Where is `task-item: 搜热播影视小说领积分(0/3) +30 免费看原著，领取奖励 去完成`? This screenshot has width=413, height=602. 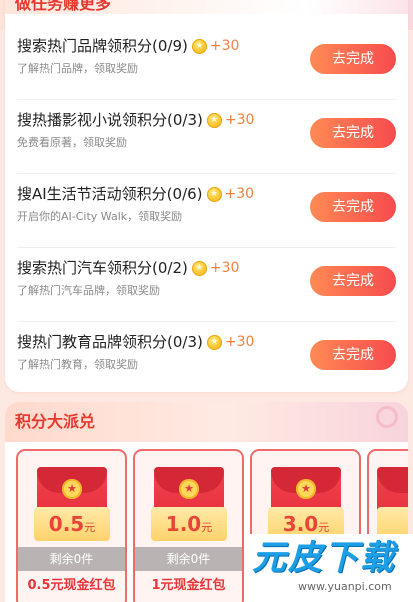 task-item: 搜热播影视小说领积分(0/3) +30 免费看原著，领取奖励 去完成 is located at coordinates (206, 137).